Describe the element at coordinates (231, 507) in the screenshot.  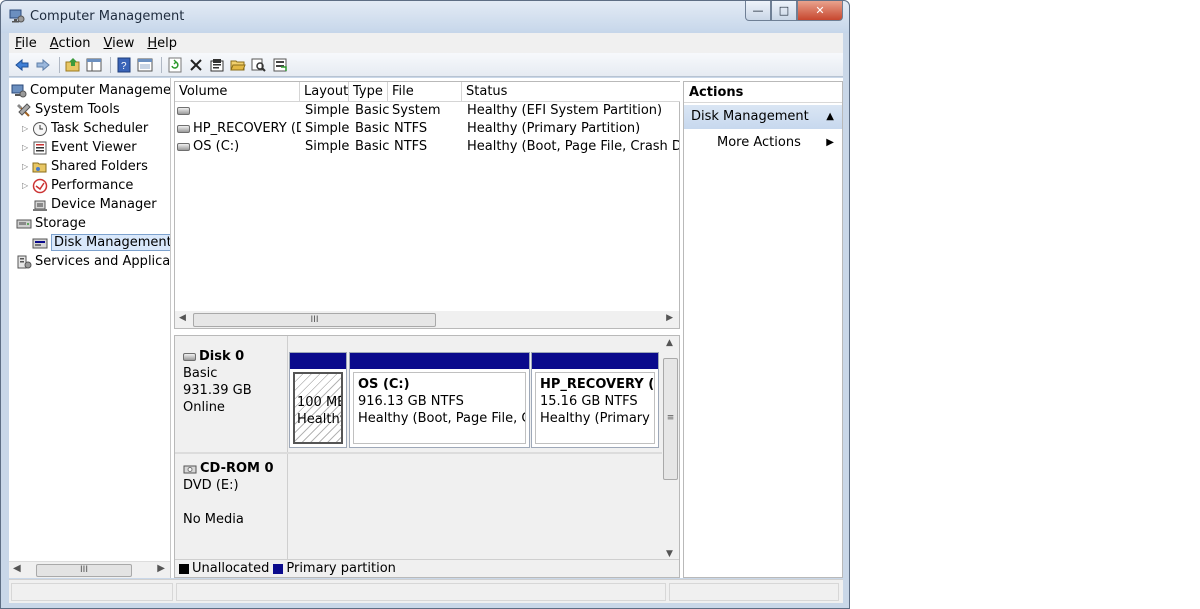
I see `cdrom-0-label: CD-ROM 0 DVD (E:) No Media` at that location.